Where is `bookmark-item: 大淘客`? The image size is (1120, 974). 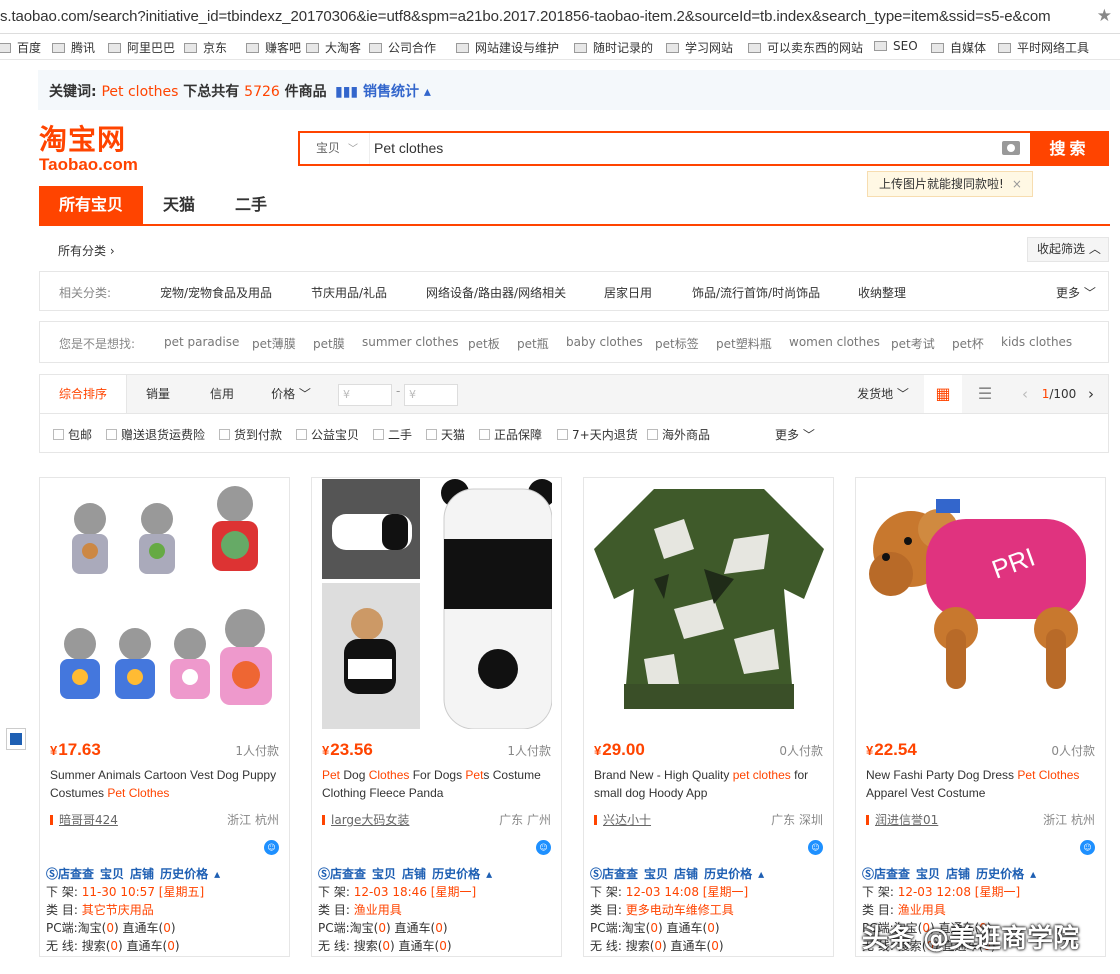 bookmark-item: 大淘客 is located at coordinates (333, 47).